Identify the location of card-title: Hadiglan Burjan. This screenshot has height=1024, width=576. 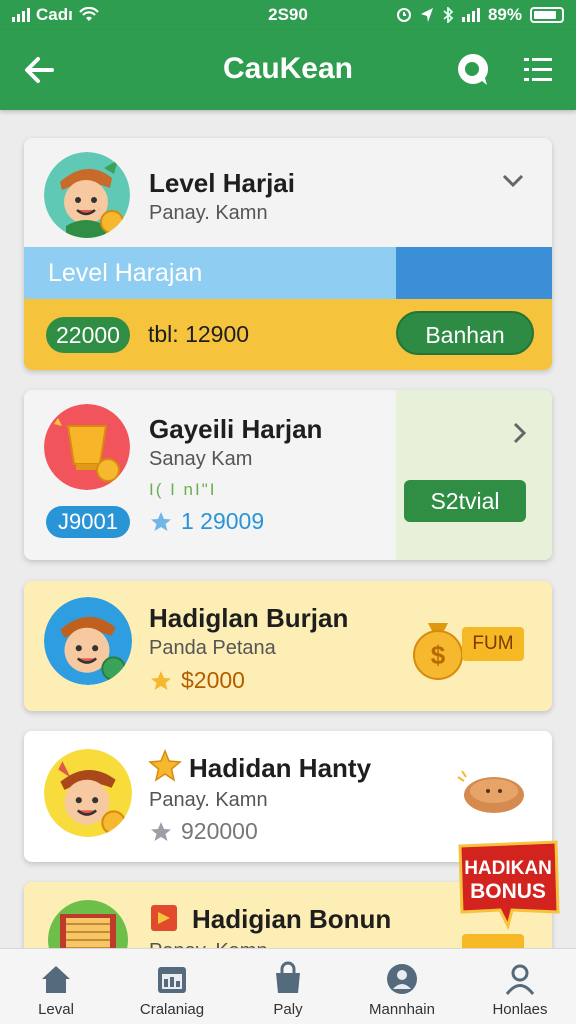
(249, 618).